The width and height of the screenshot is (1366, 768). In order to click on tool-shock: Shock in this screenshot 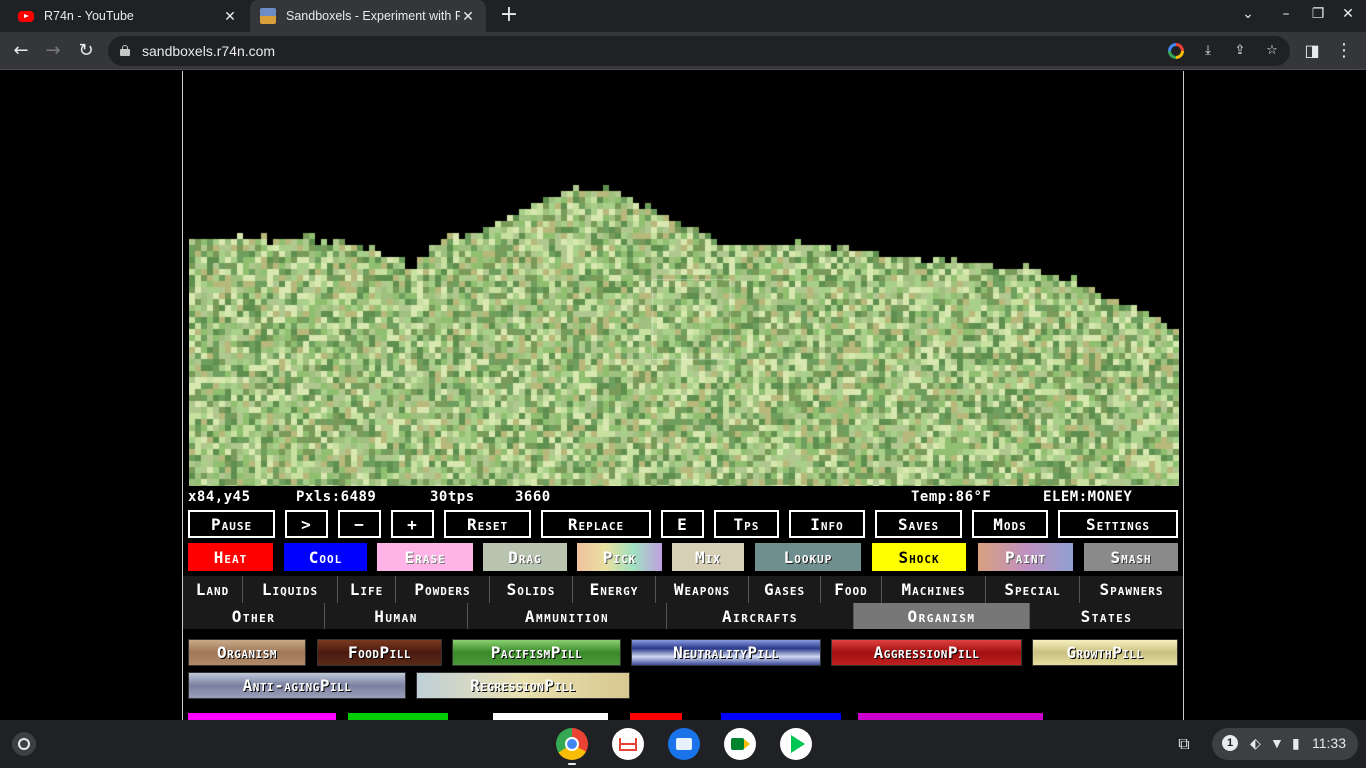, I will do `click(919, 557)`.